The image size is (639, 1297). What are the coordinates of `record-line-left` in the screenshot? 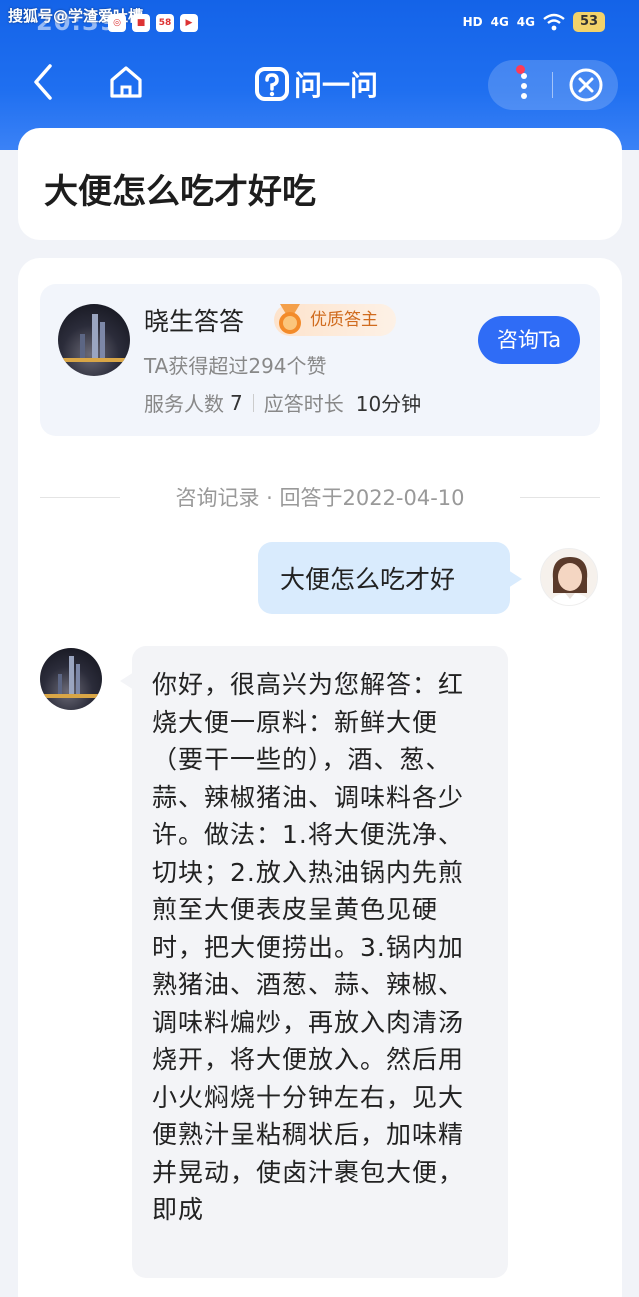 It's located at (80, 497).